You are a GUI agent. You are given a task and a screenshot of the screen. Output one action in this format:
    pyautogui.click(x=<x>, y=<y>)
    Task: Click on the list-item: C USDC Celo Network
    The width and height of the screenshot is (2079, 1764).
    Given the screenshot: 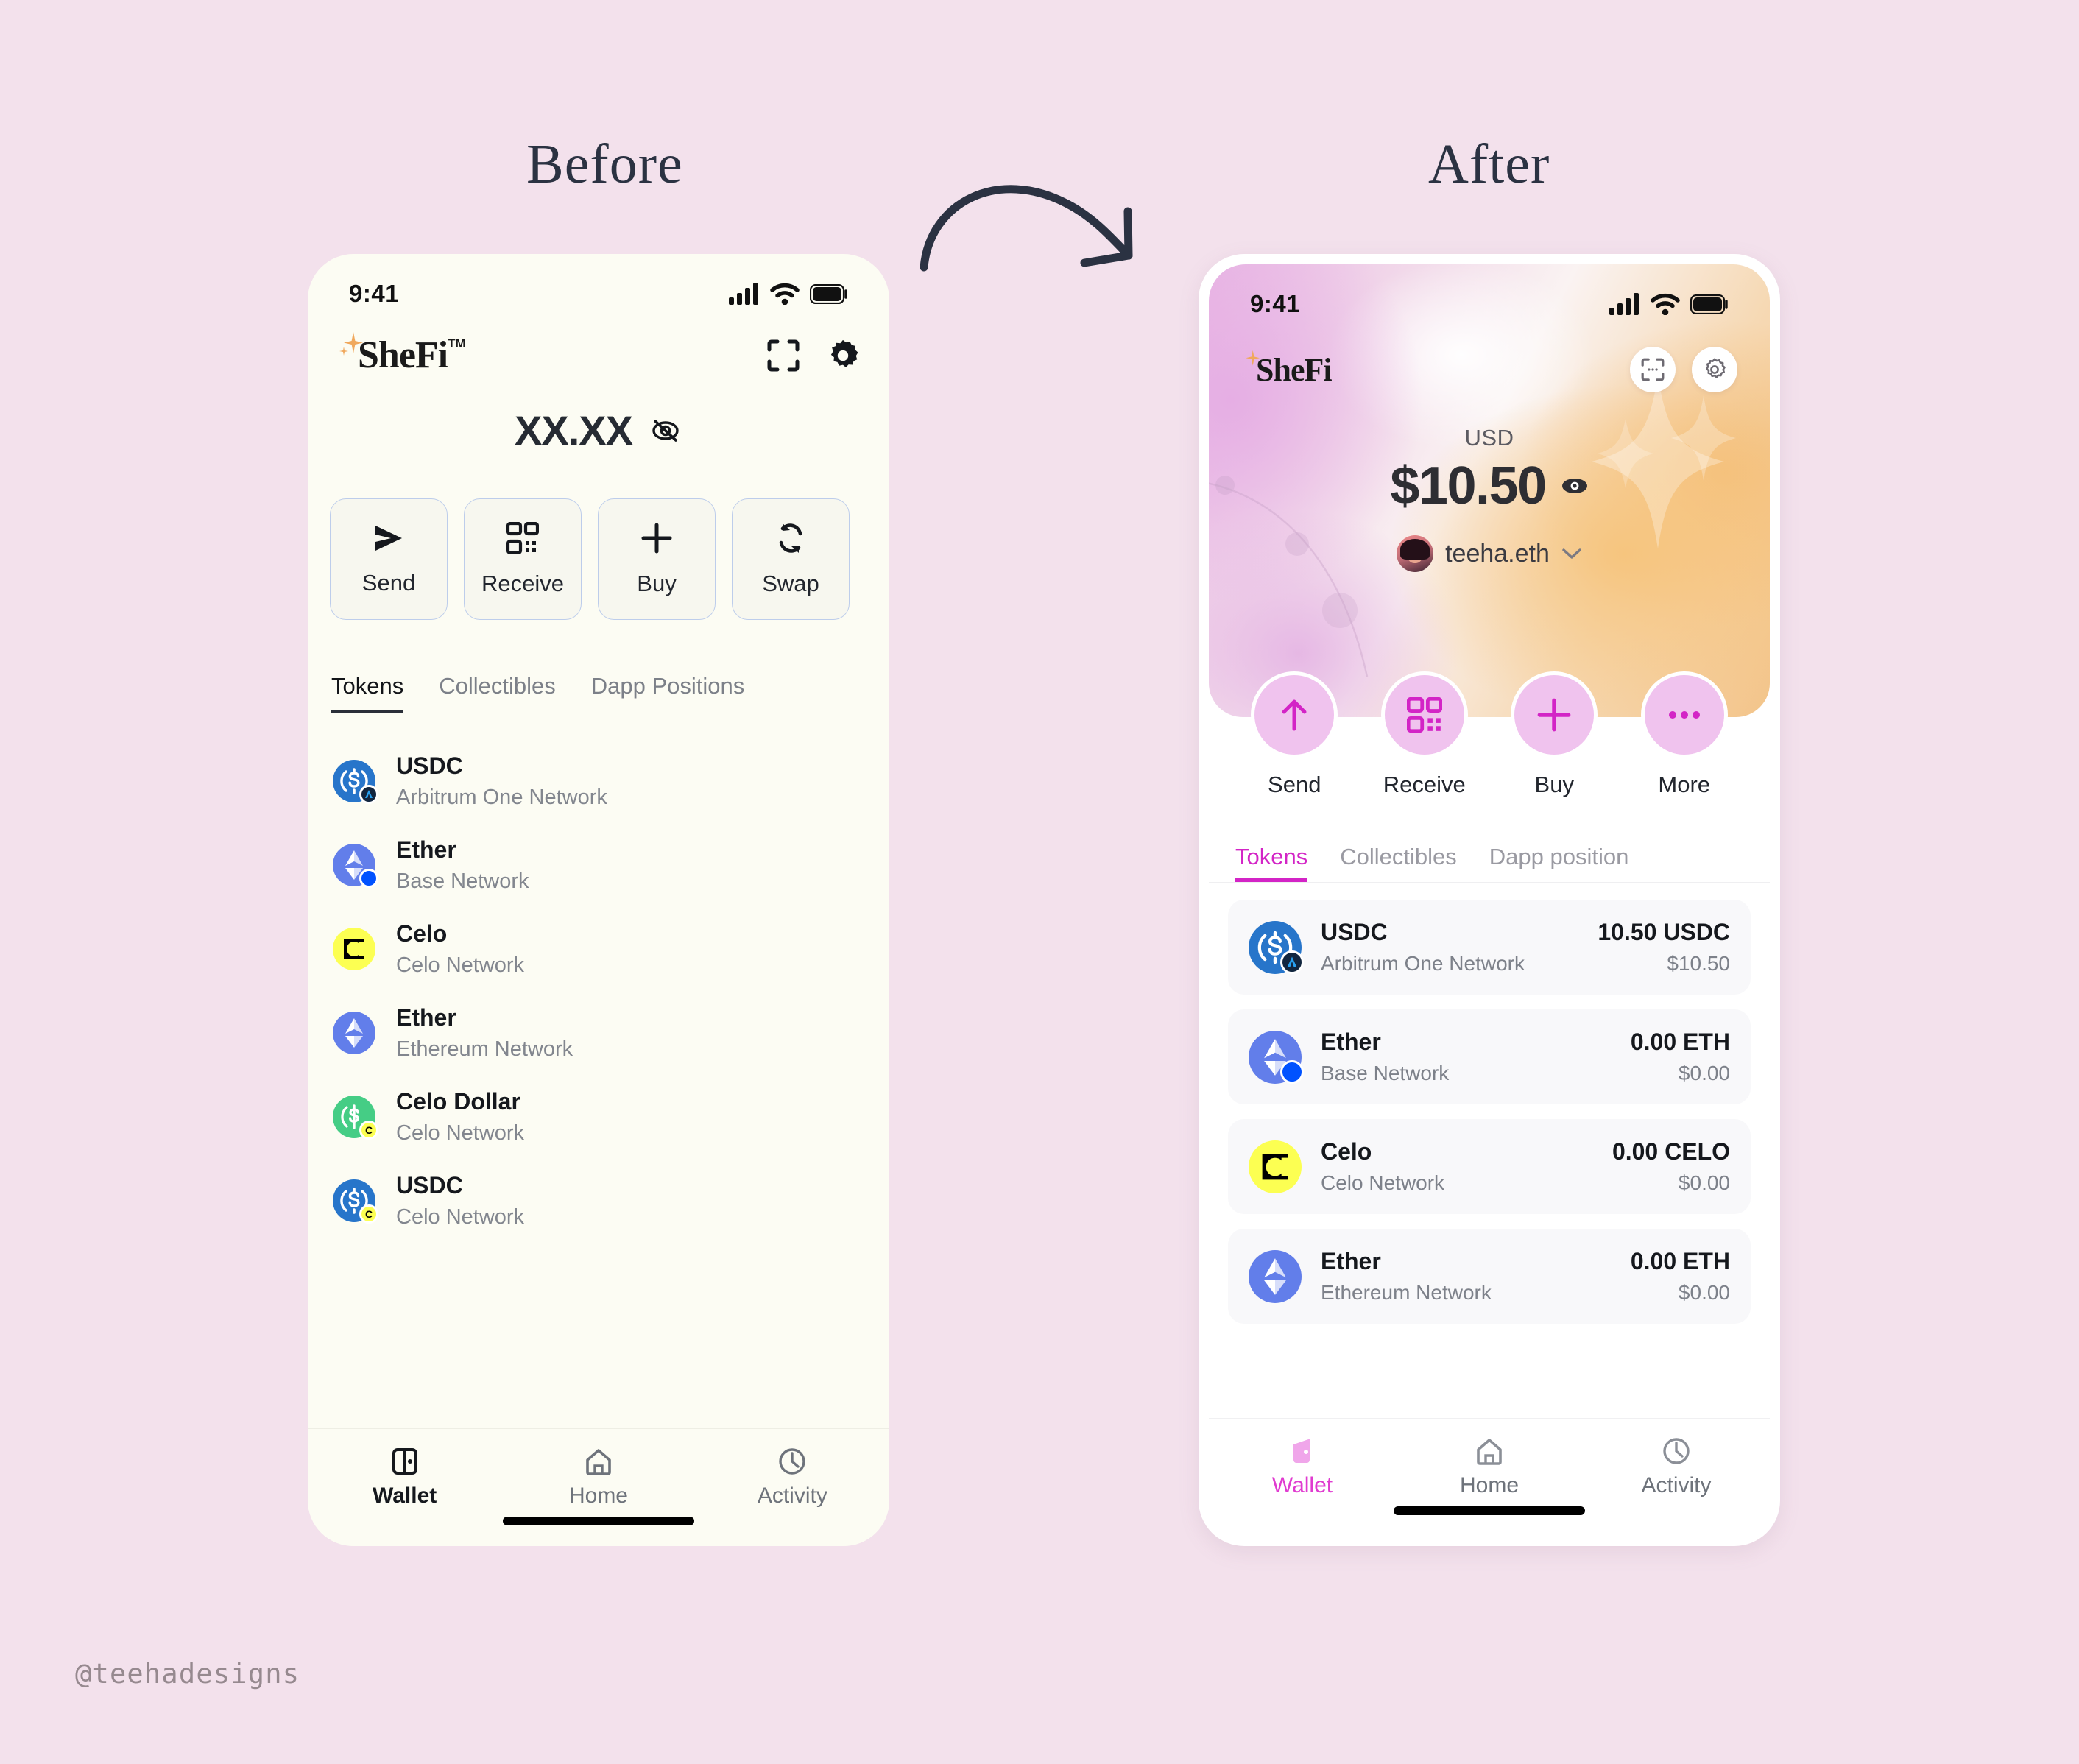 What is the action you would take?
    pyautogui.click(x=598, y=1201)
    